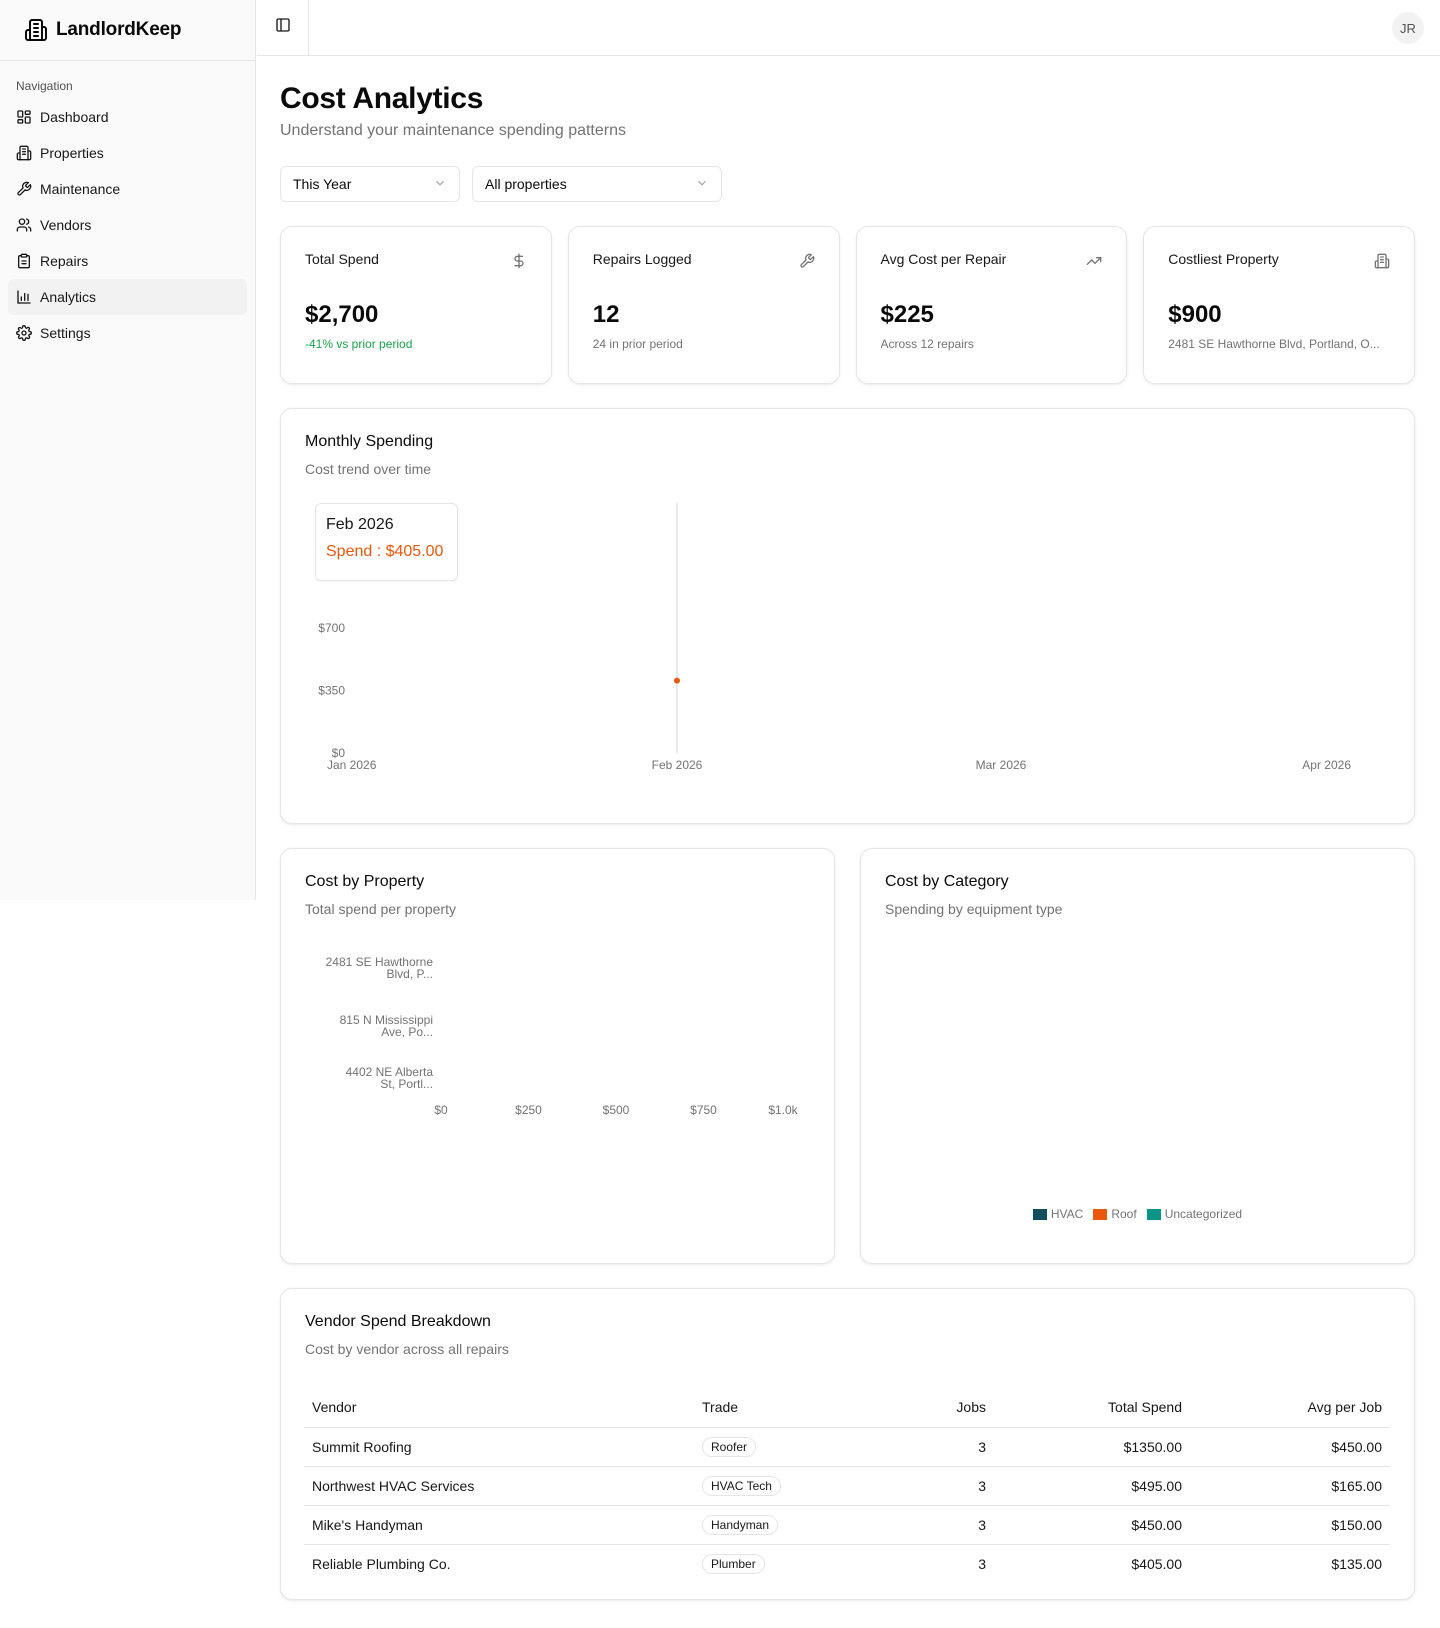 Image resolution: width=1440 pixels, height=1628 pixels. Describe the element at coordinates (1223, 259) in the screenshot. I see `stat-label: Costliest Property` at that location.